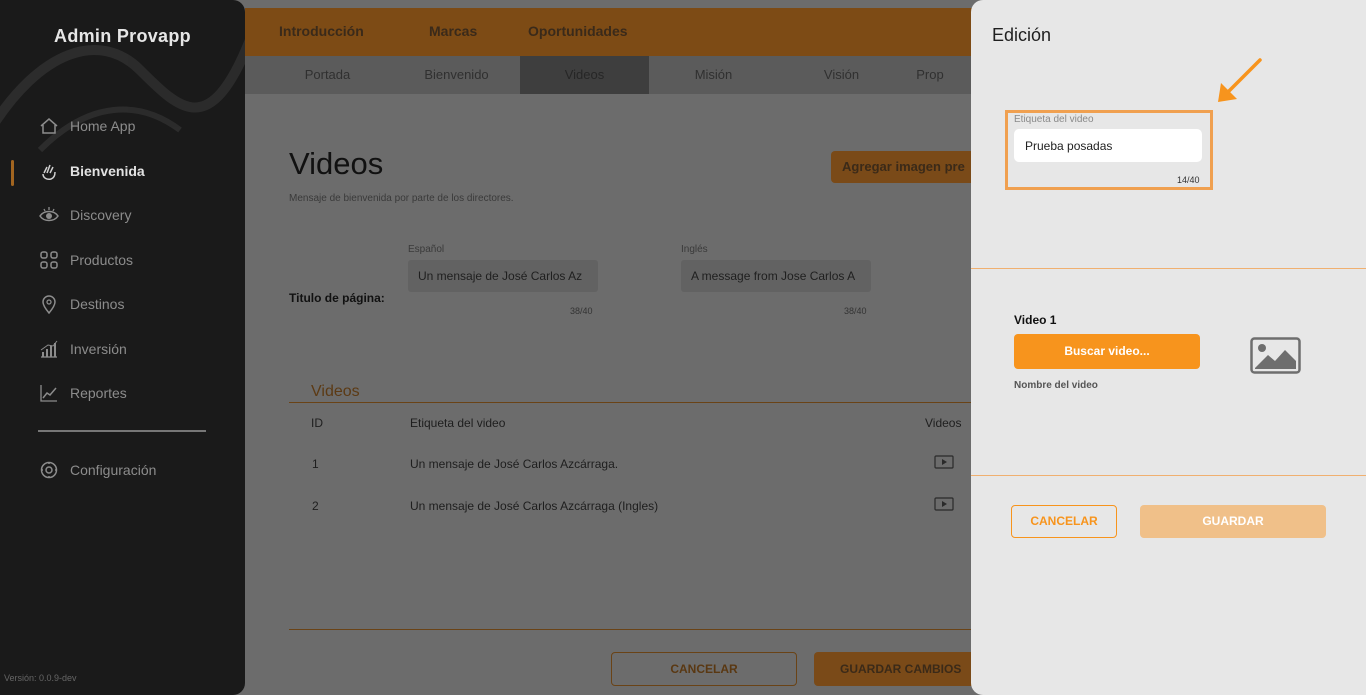  What do you see at coordinates (1064, 521) in the screenshot?
I see `panel-cancel-button: CANCELAR` at bounding box center [1064, 521].